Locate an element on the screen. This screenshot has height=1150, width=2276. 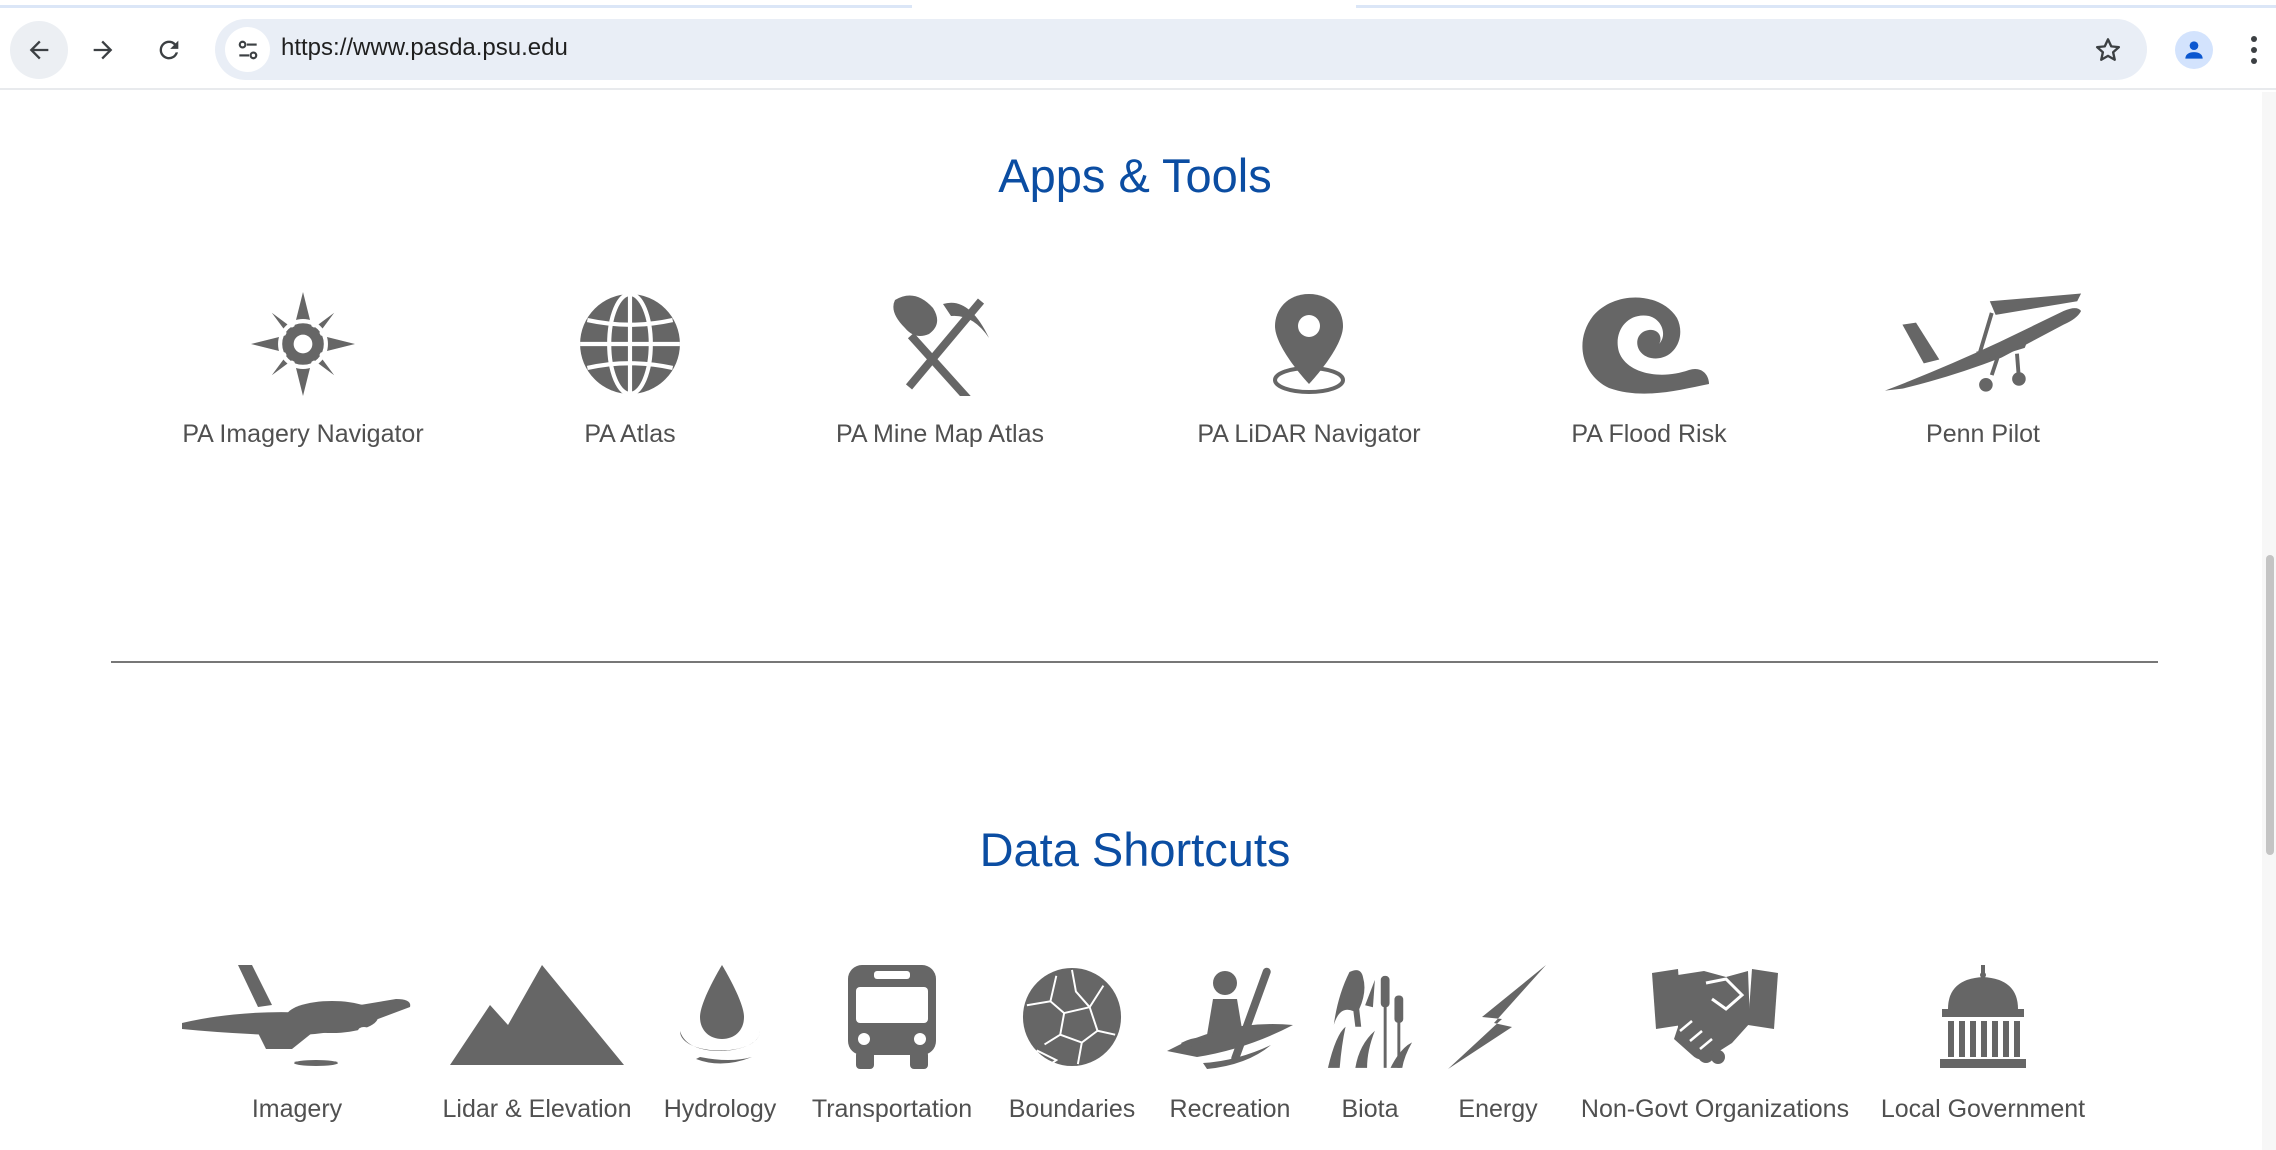
shortcut-biota: Biota is located at coordinates (1370, 1050).